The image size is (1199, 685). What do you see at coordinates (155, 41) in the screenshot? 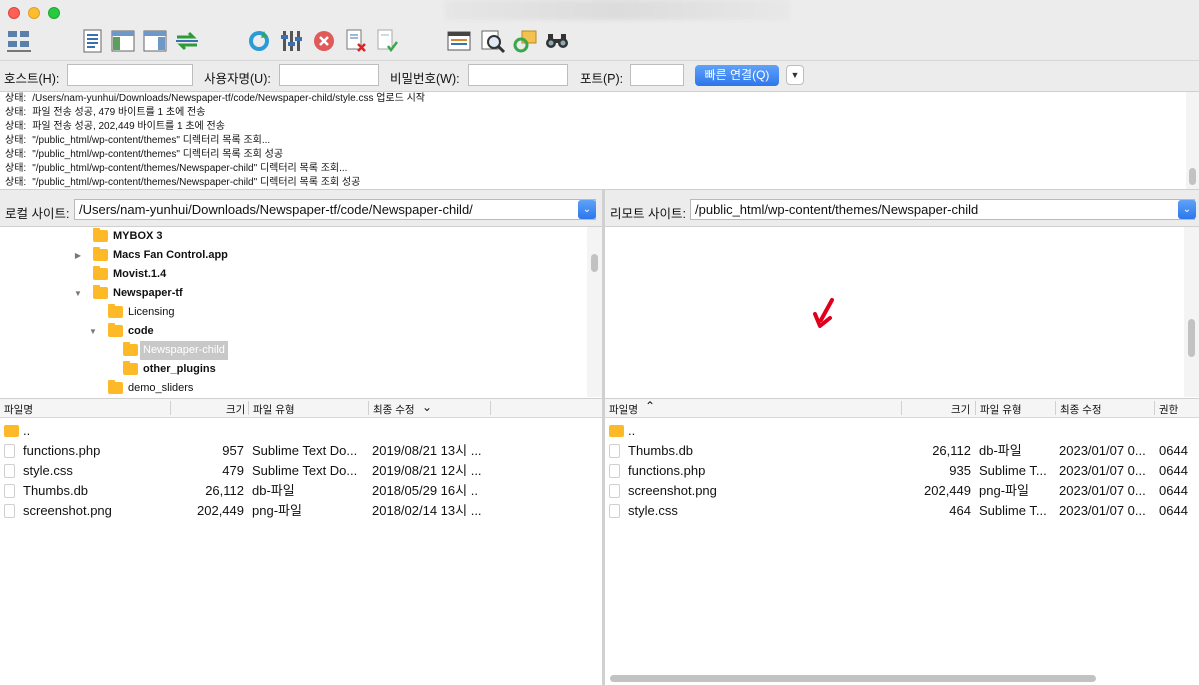
I see `remote-tree-toggle-icon` at bounding box center [155, 41].